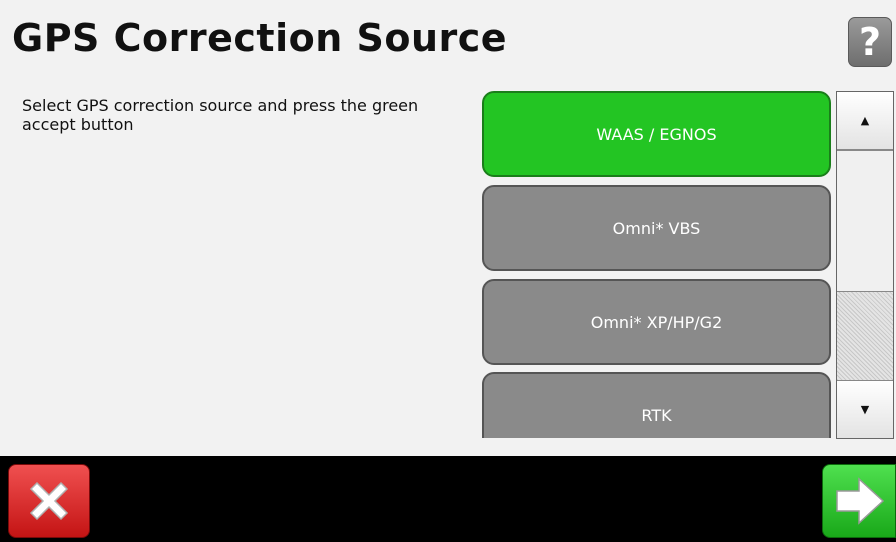 This screenshot has width=896, height=542. I want to click on scroll-up-button: ▲, so click(865, 121).